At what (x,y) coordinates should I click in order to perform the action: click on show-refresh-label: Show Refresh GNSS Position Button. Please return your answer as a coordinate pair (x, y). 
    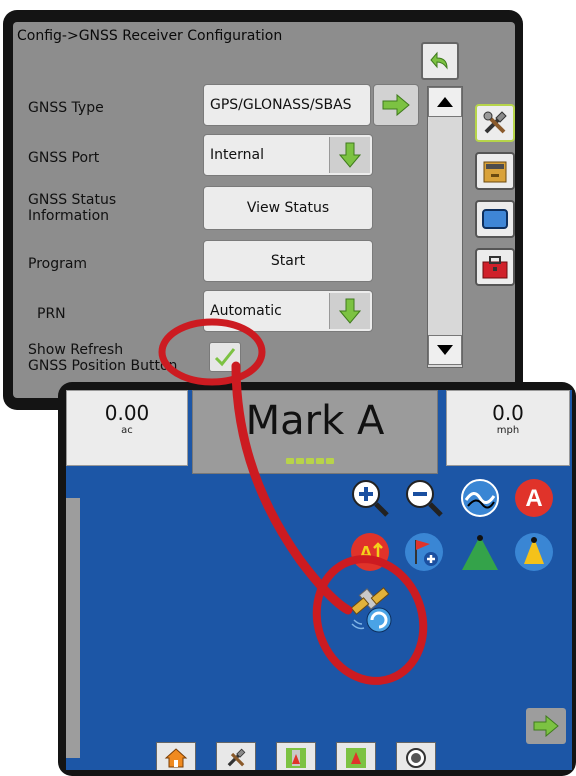
    Looking at the image, I should click on (102, 358).